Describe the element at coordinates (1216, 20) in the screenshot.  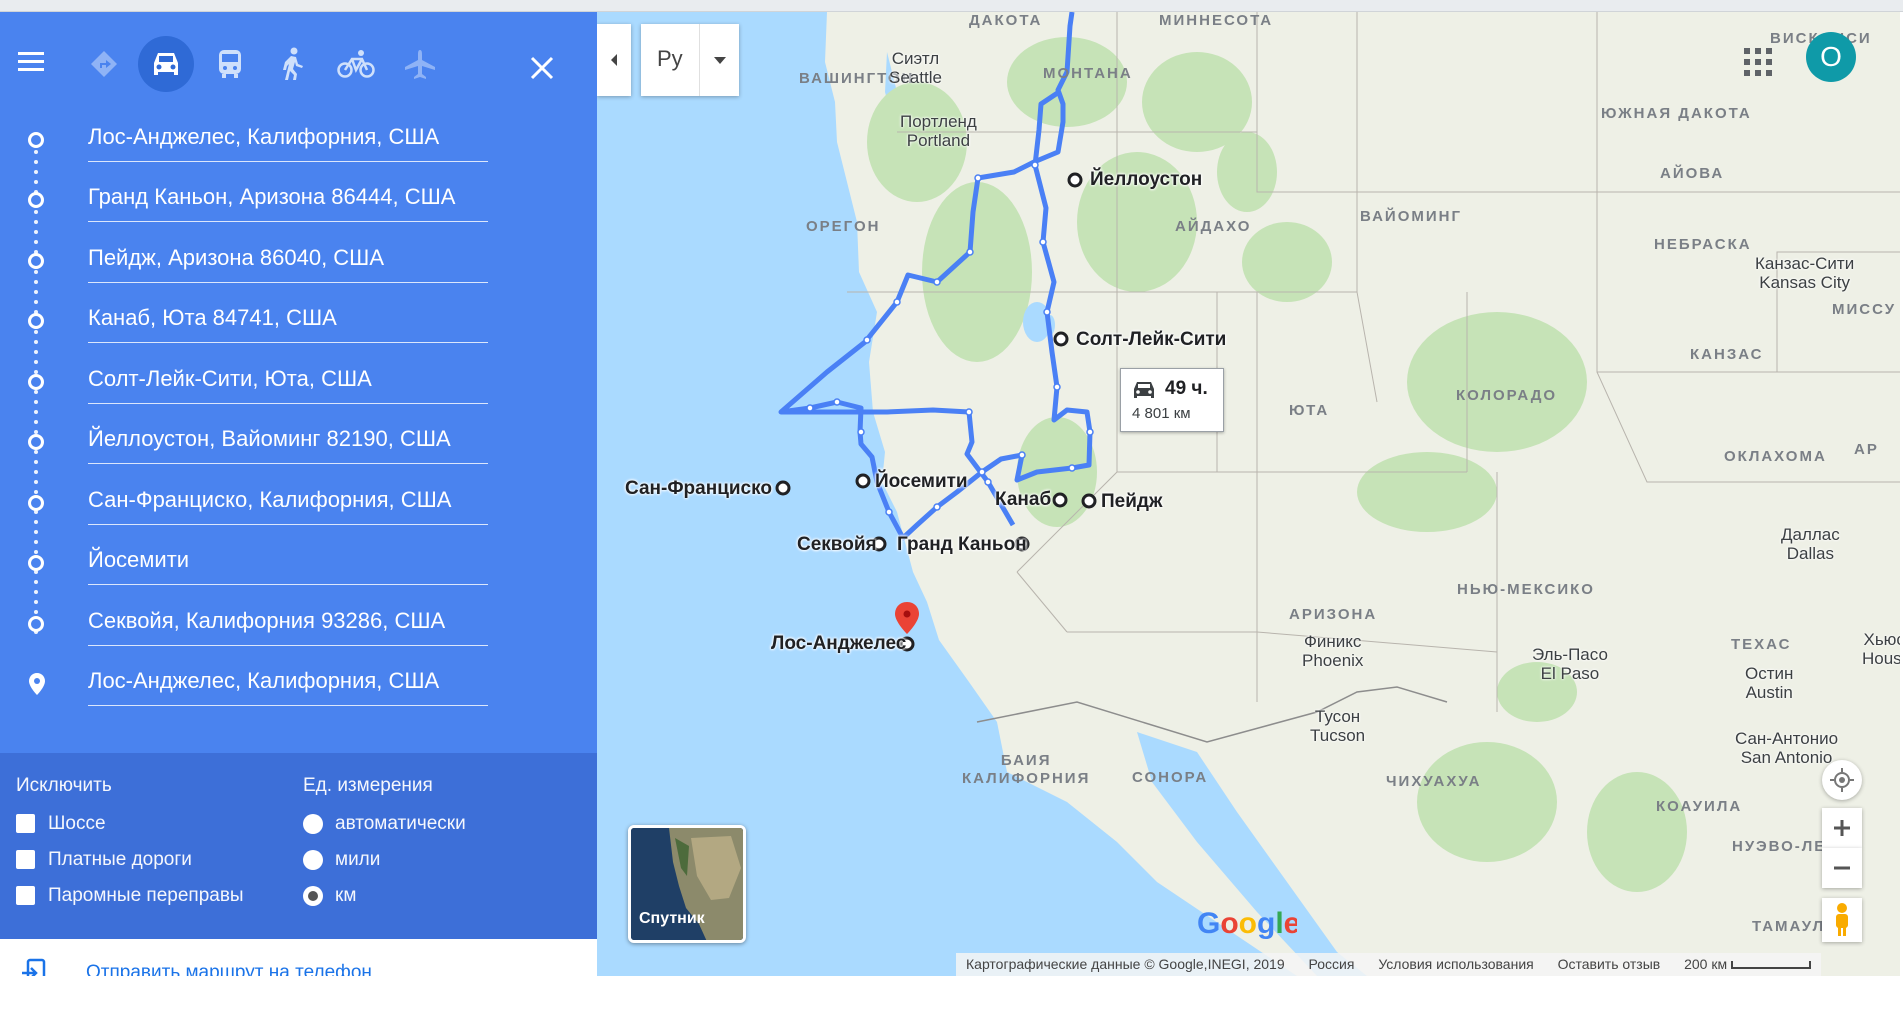
I see `region-label: МИННЕСОТА` at that location.